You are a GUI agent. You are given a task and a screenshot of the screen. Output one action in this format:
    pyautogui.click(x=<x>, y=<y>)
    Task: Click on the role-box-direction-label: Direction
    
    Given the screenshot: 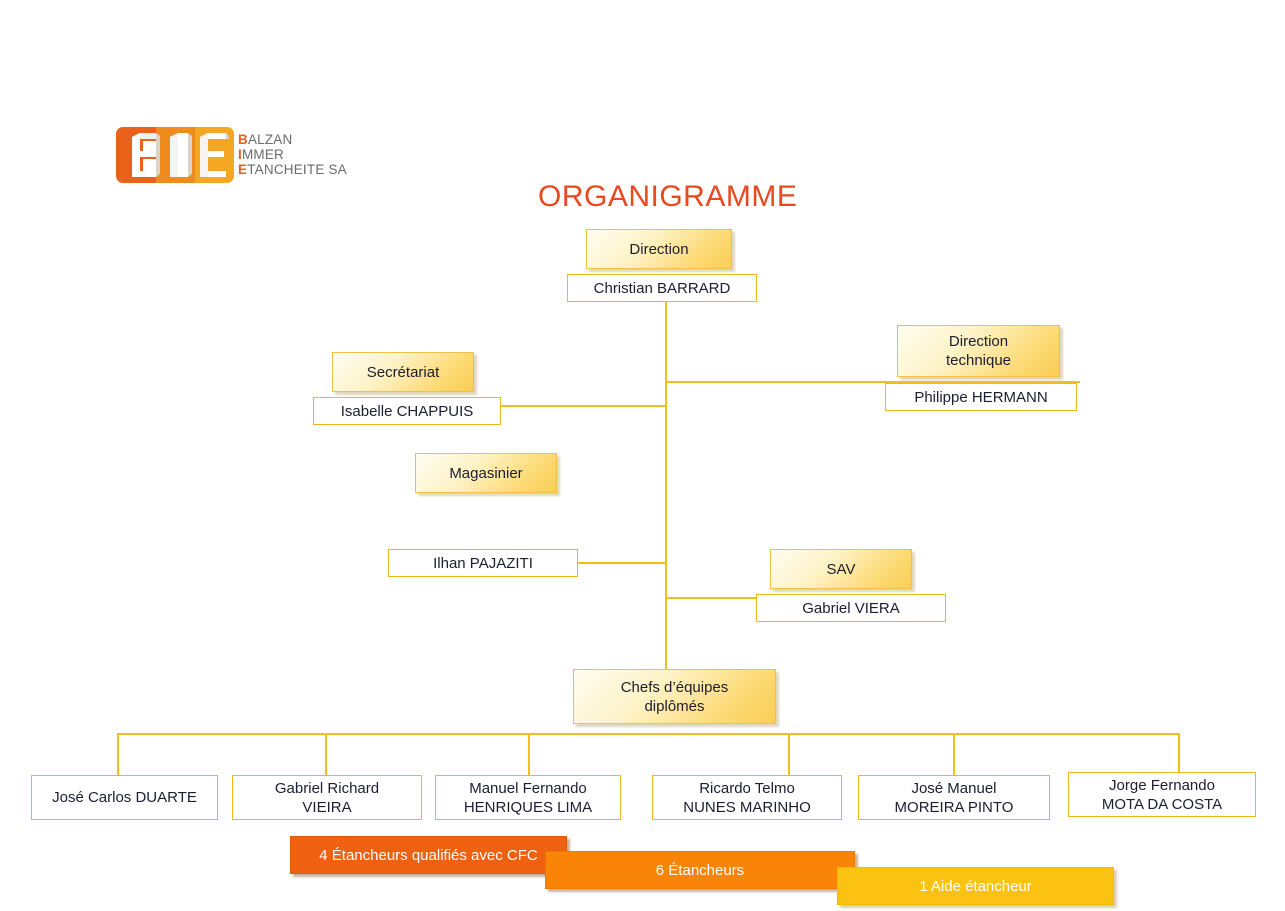 What is the action you would take?
    pyautogui.click(x=659, y=249)
    